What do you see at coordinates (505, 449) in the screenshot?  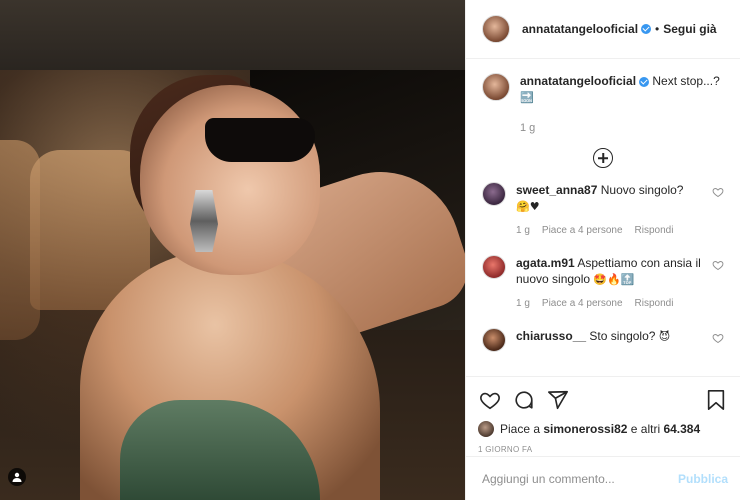 I see `post-date: 1 GIORNO FA` at bounding box center [505, 449].